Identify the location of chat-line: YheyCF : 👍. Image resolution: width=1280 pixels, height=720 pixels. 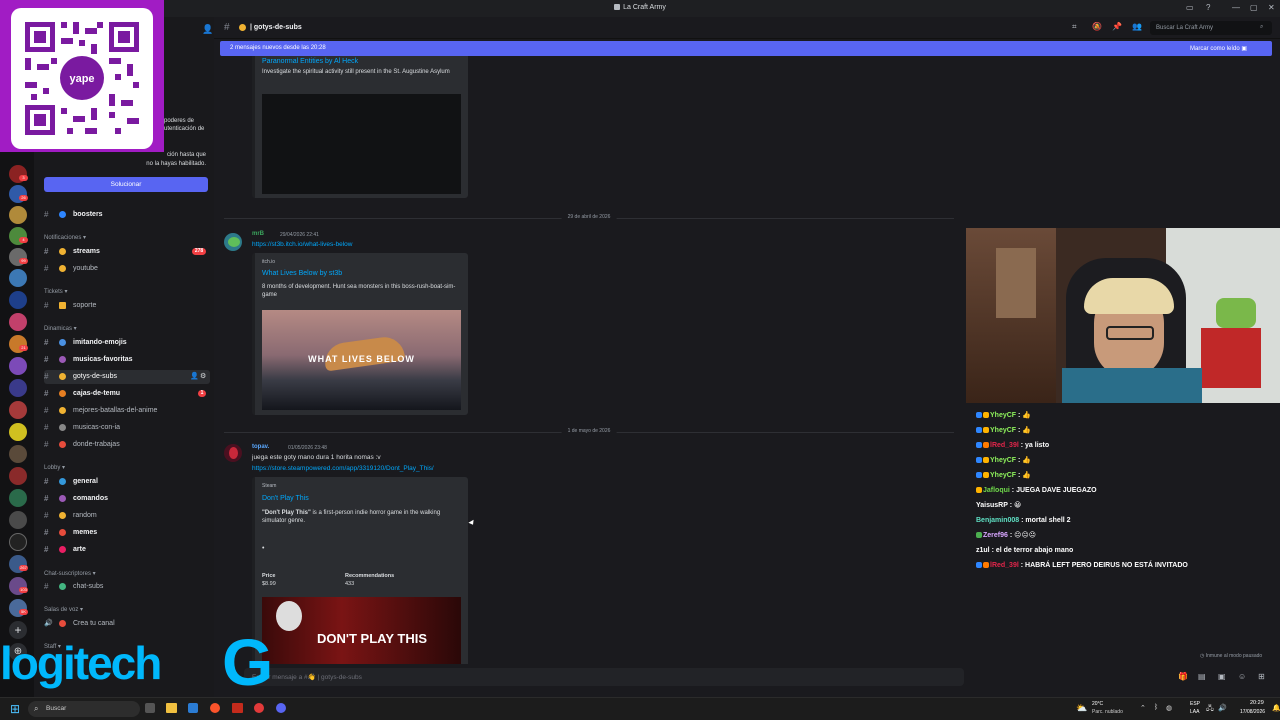
(1126, 430).